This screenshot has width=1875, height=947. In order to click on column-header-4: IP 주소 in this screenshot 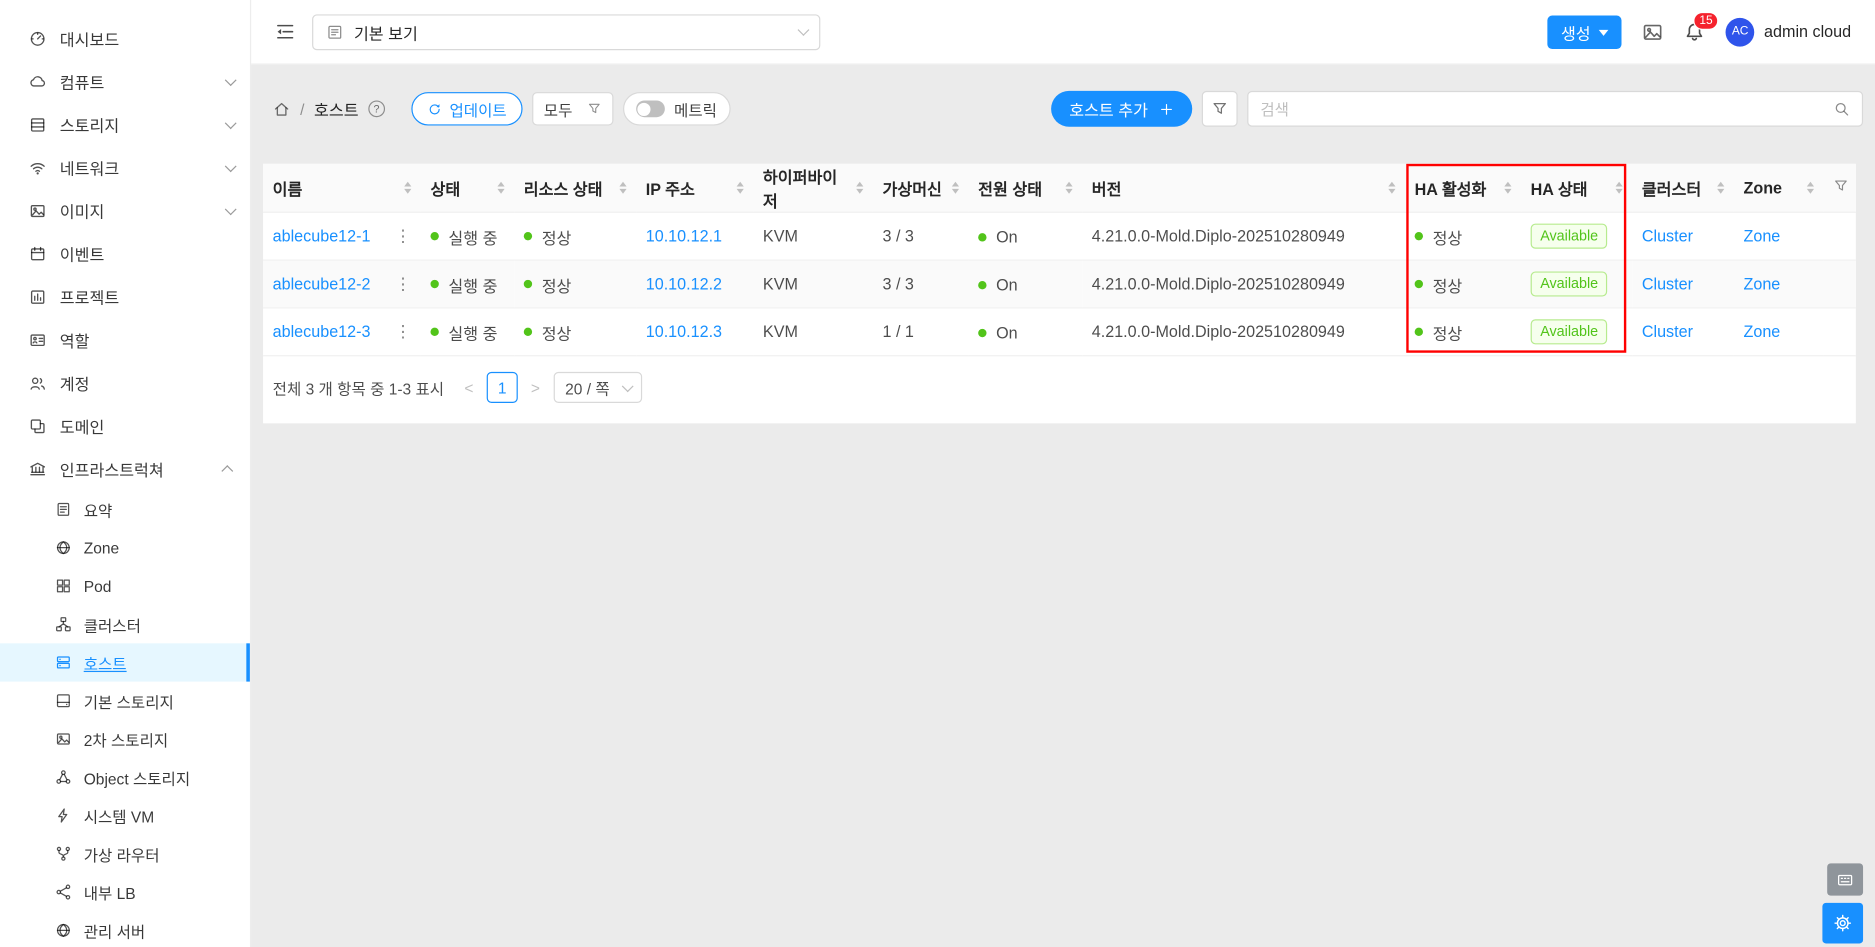, I will do `click(695, 188)`.